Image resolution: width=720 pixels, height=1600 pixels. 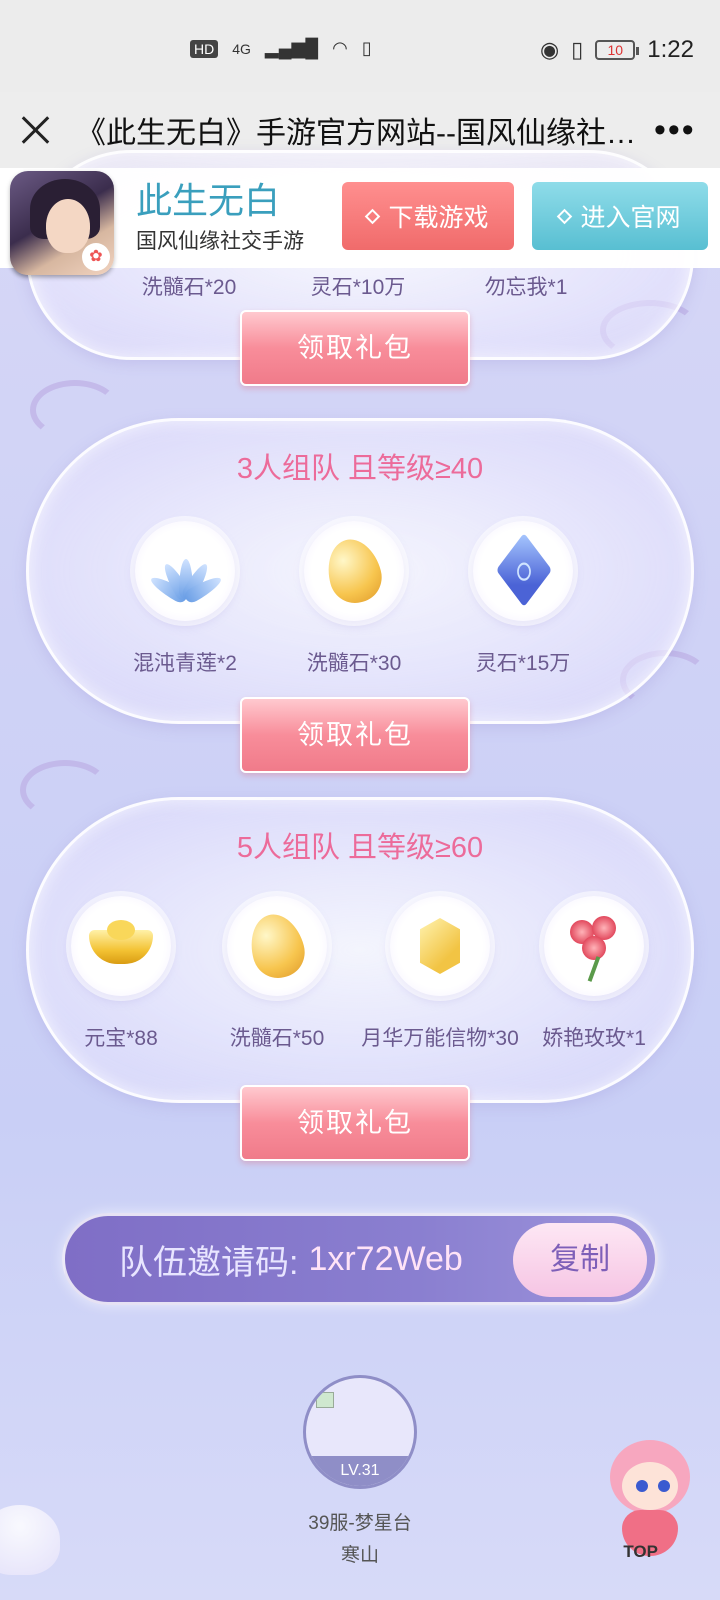 What do you see at coordinates (360, 1432) in the screenshot?
I see `avatar: LV.31` at bounding box center [360, 1432].